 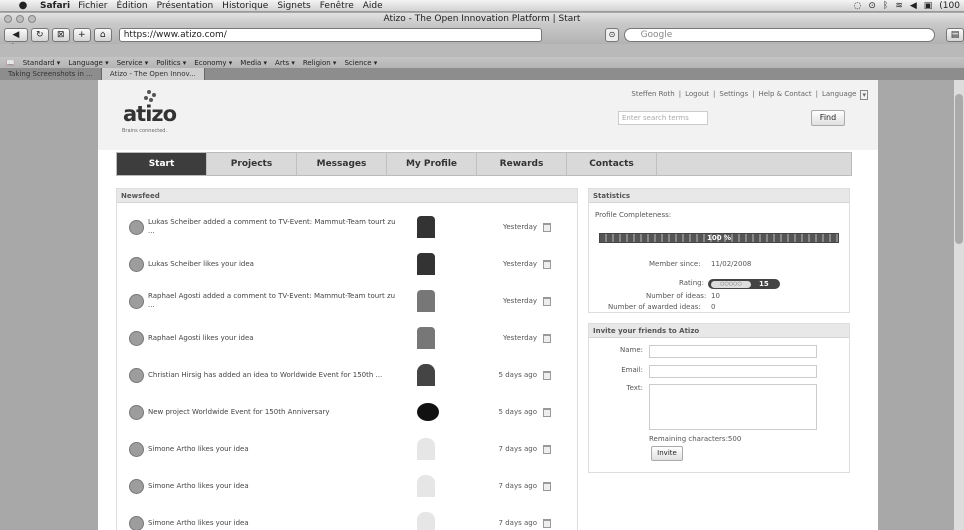 I want to click on address-bar: https://www.atizo.com/, so click(x=330, y=34).